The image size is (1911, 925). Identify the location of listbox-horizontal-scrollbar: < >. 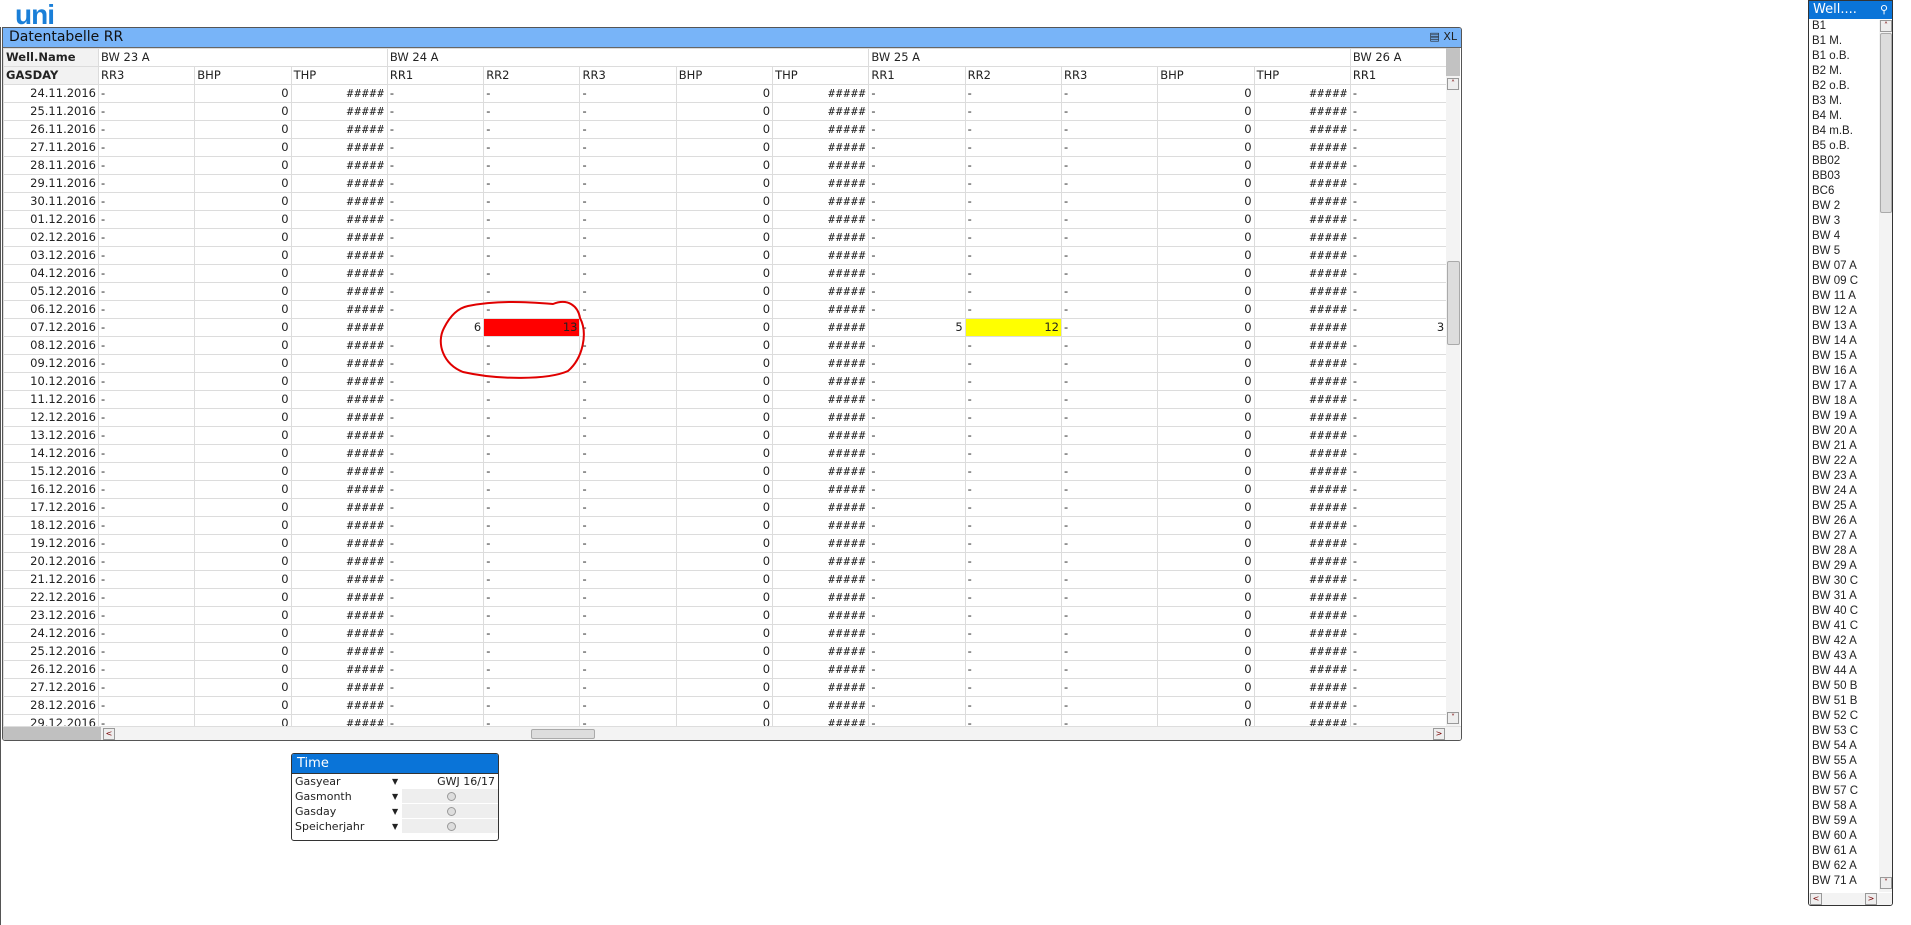
(1850, 899).